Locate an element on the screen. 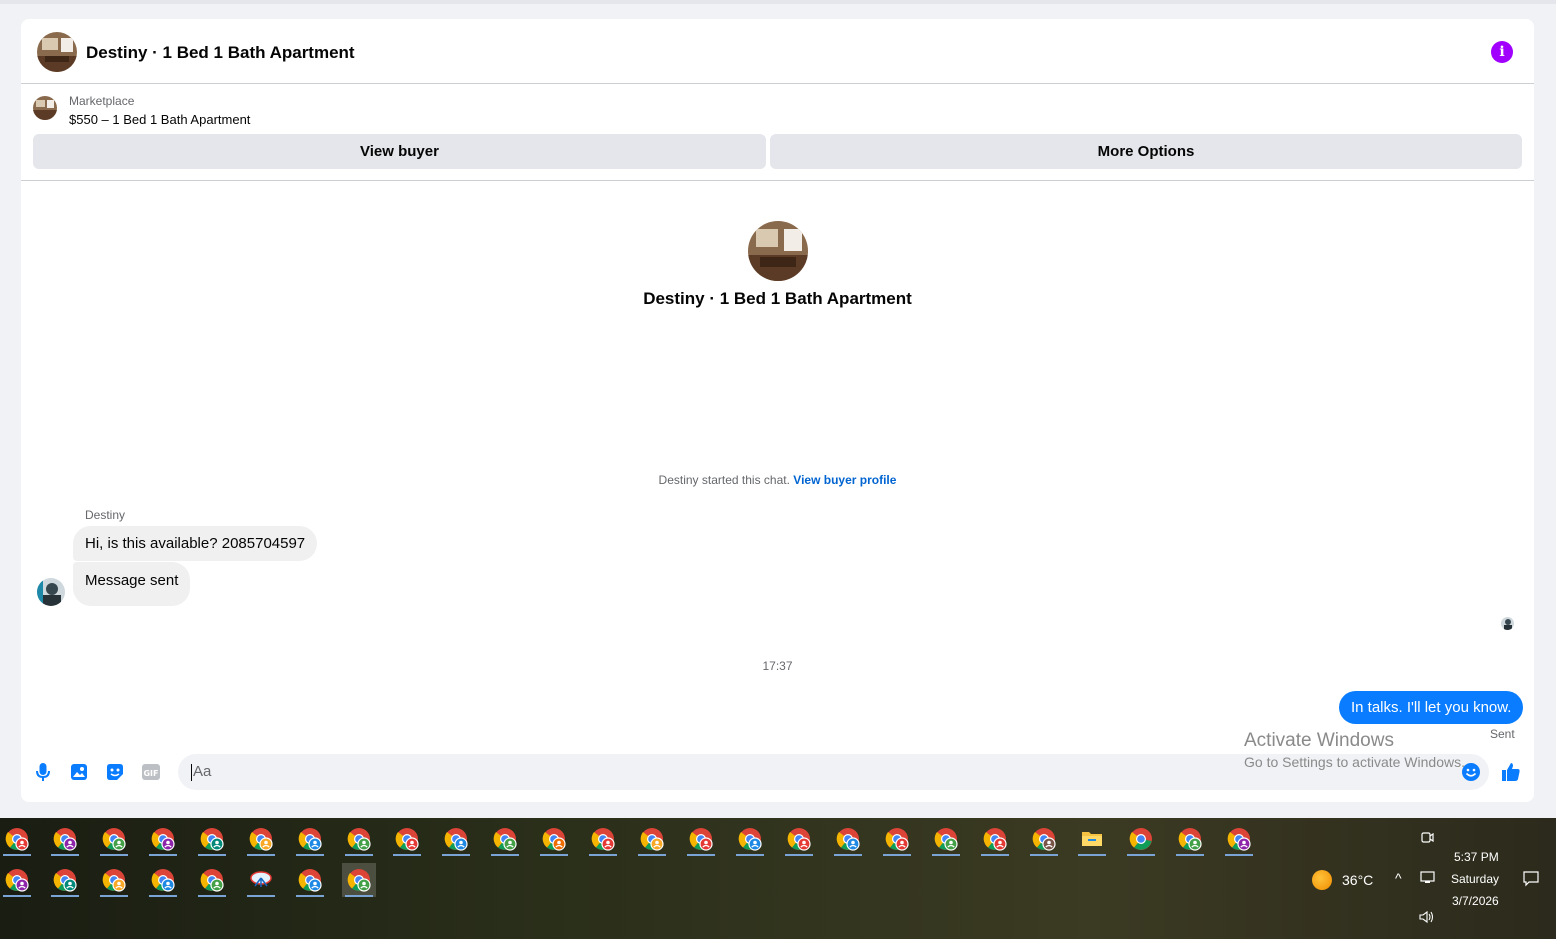  clock-day: Saturday is located at coordinates (1475, 879).